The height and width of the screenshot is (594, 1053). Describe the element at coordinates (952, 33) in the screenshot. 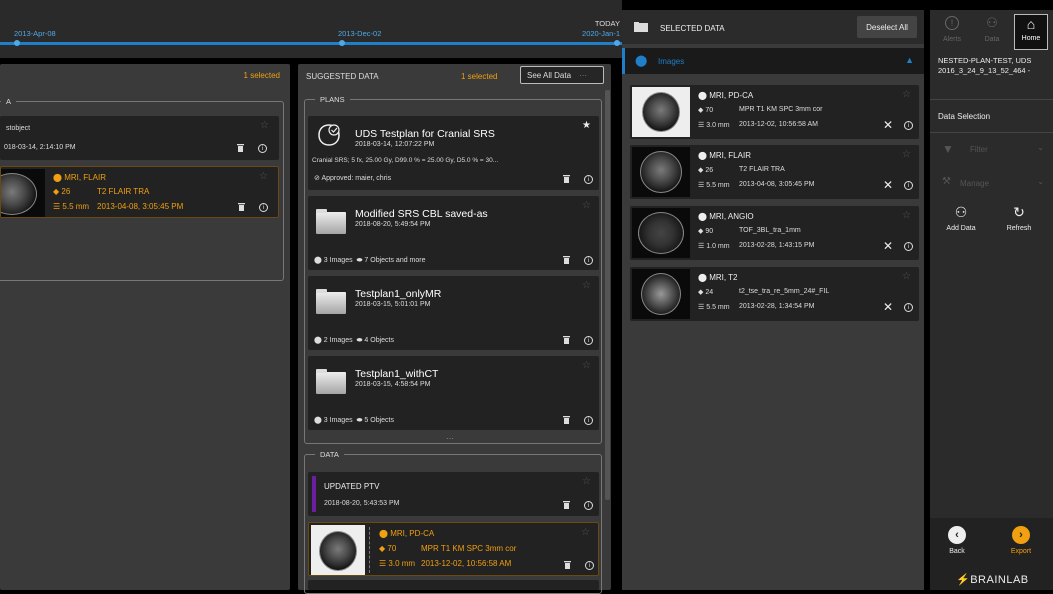

I see `alerts-button: ! Alerts` at that location.